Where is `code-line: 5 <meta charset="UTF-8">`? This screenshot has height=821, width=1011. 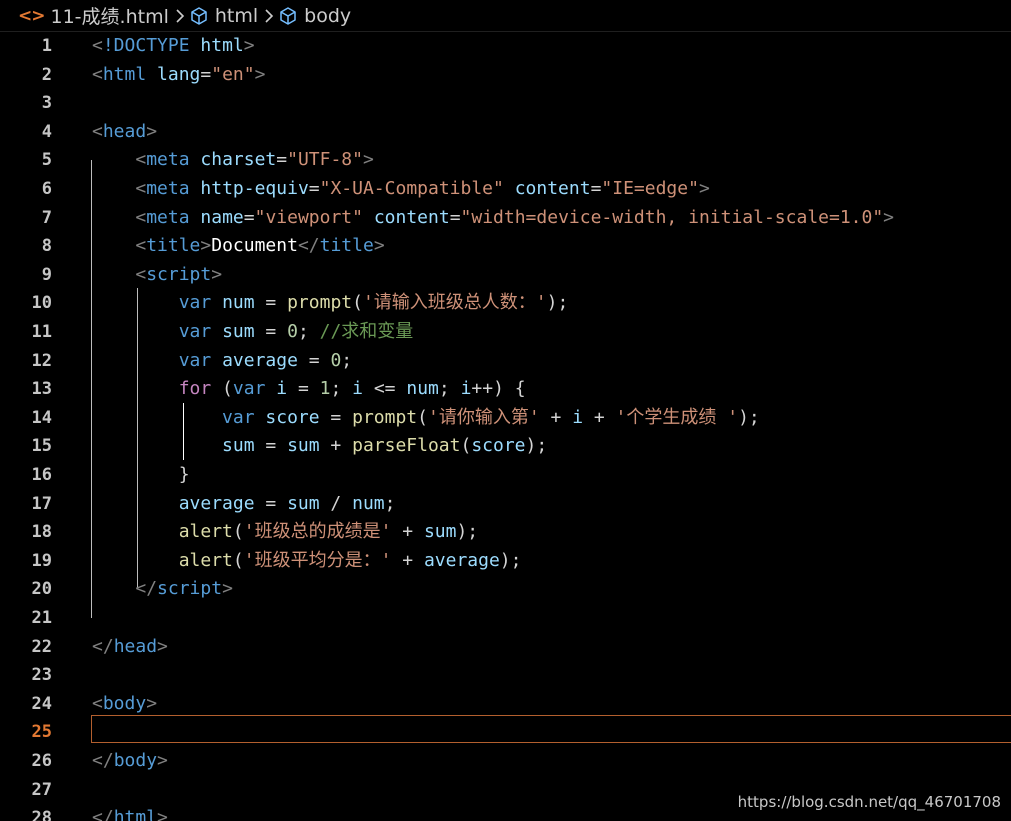 code-line: 5 <meta charset="UTF-8"> is located at coordinates (505, 160).